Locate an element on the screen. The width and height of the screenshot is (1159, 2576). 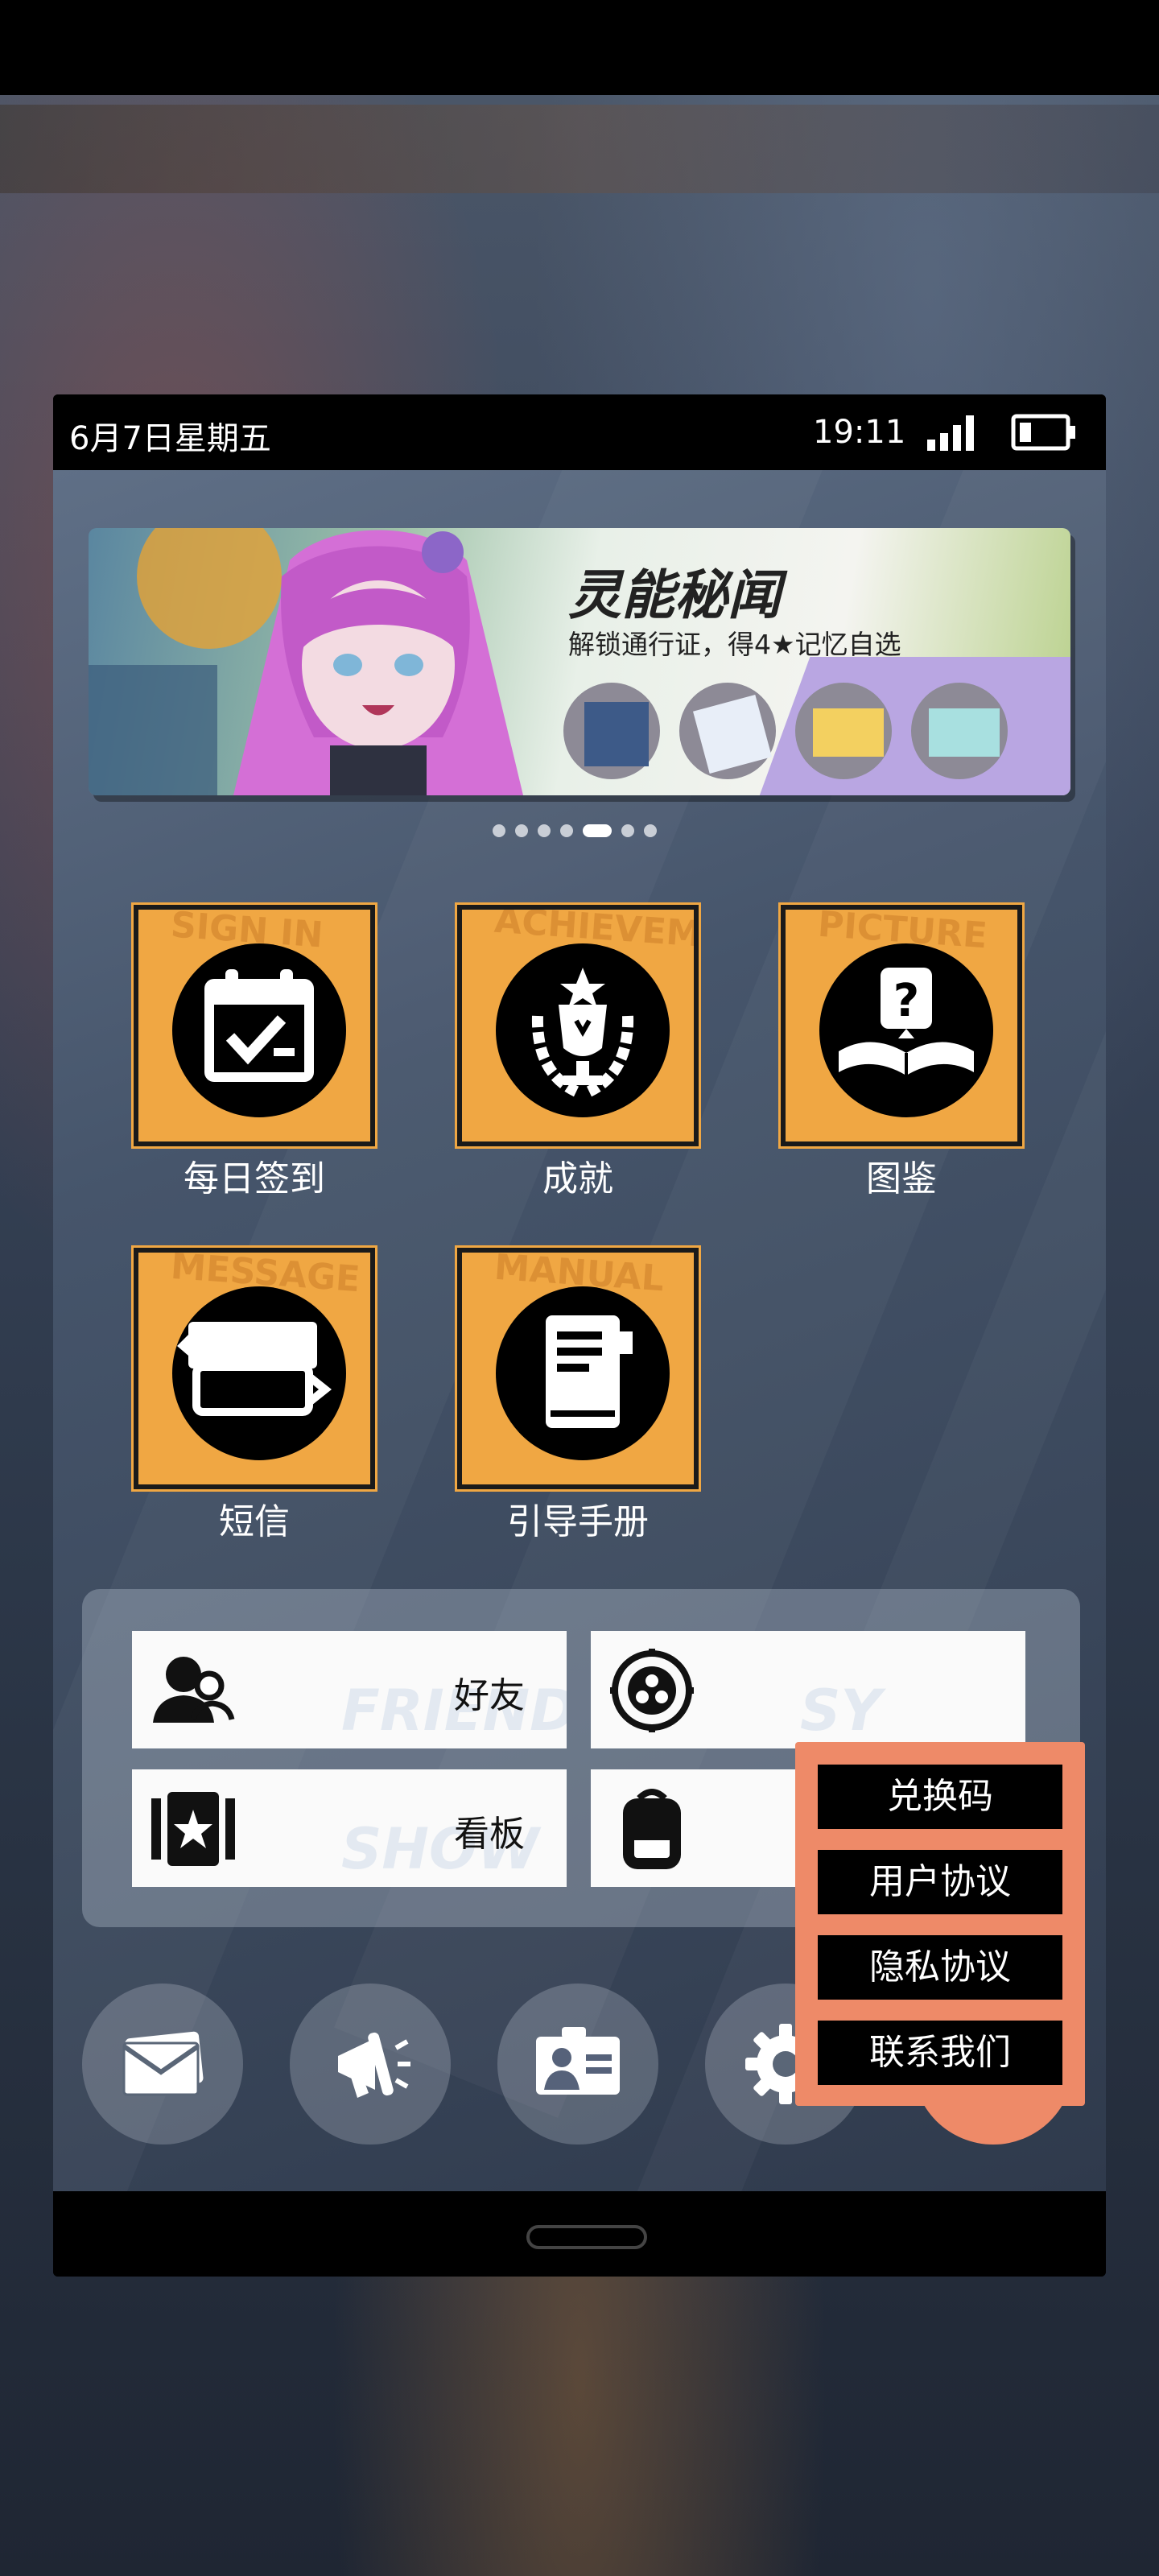
status-bar: 6月7日星期五 19:11 is located at coordinates (579, 432).